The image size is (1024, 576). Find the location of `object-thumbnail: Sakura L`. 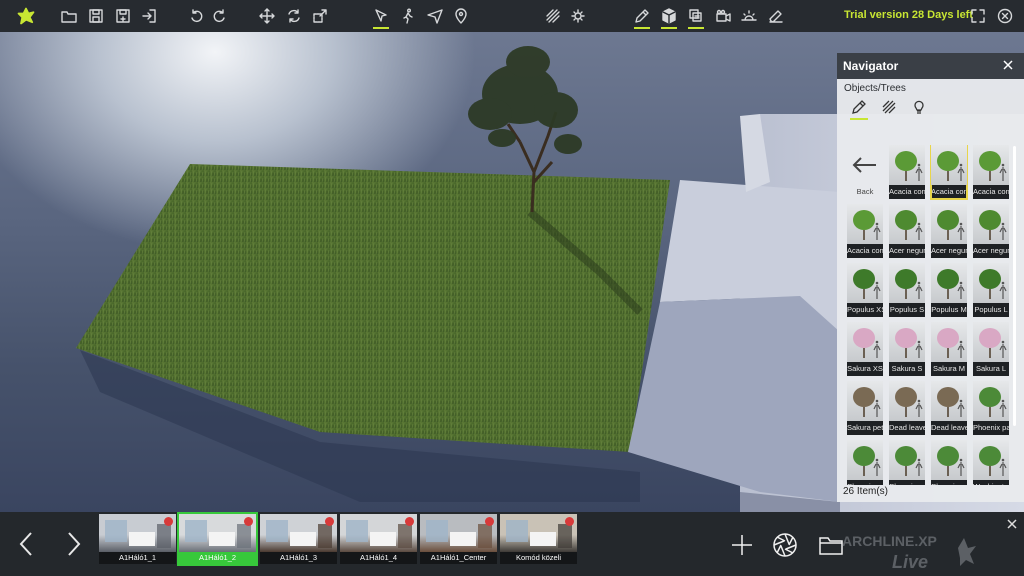

object-thumbnail: Sakura L is located at coordinates (991, 349).